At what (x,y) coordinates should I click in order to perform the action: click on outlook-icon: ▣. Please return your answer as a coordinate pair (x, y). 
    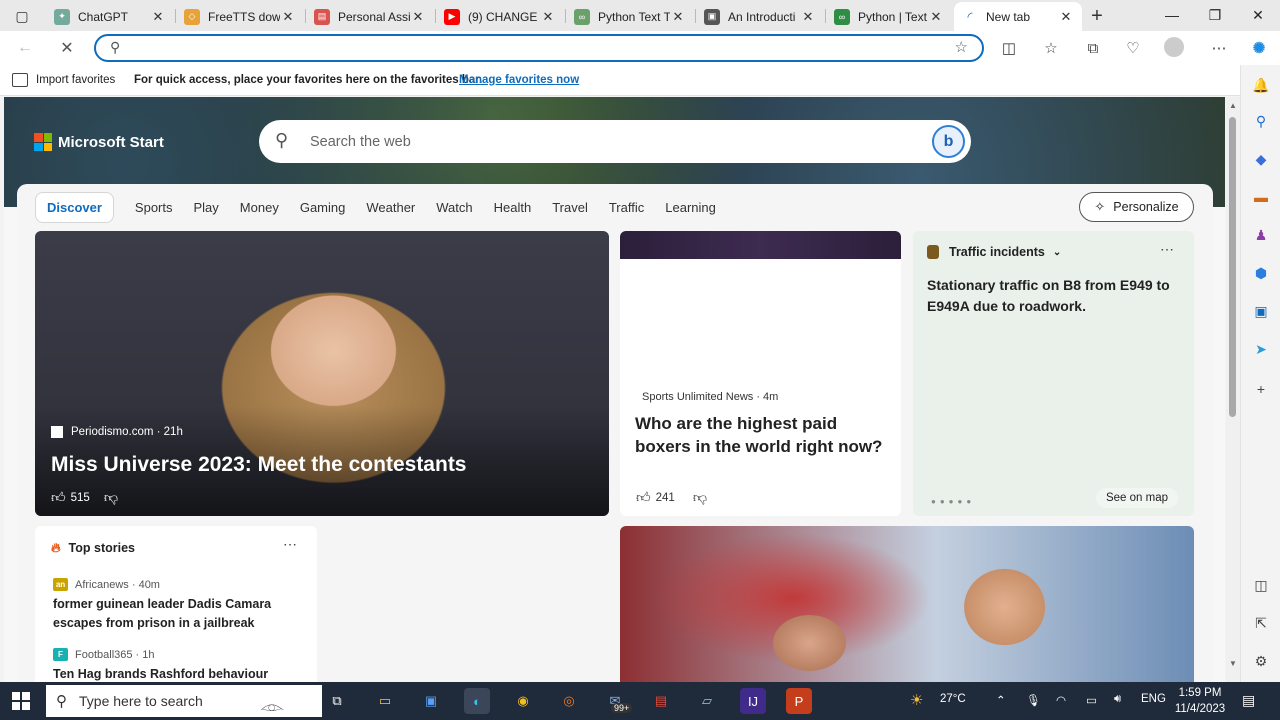
    Looking at the image, I should click on (1261, 311).